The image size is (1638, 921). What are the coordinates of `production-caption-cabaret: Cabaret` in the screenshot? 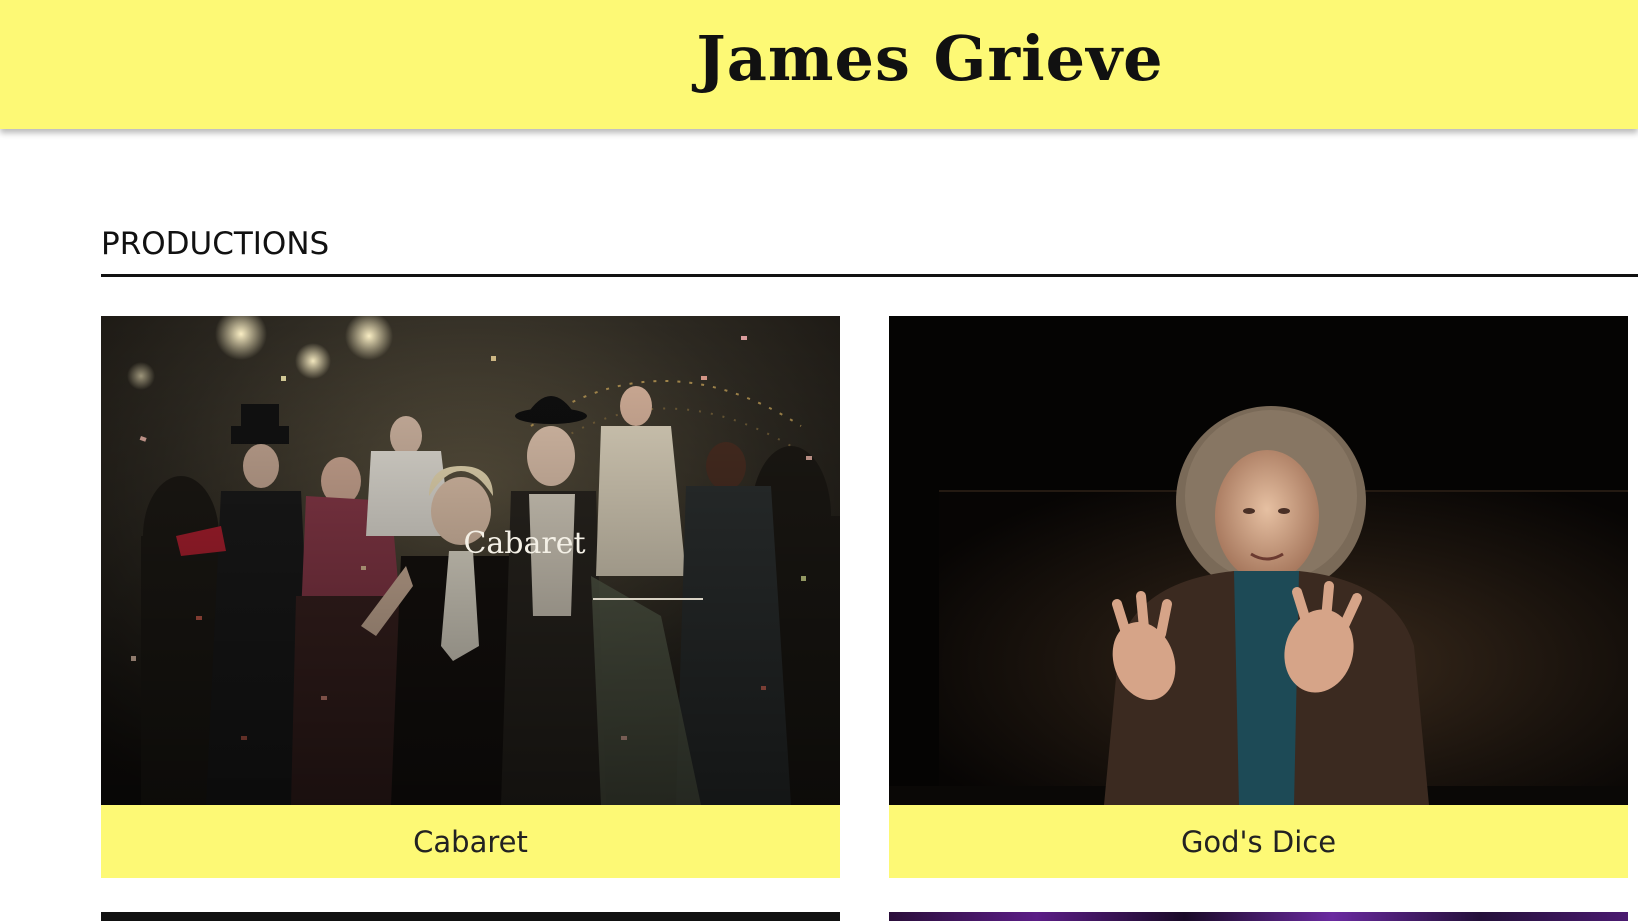 It's located at (470, 841).